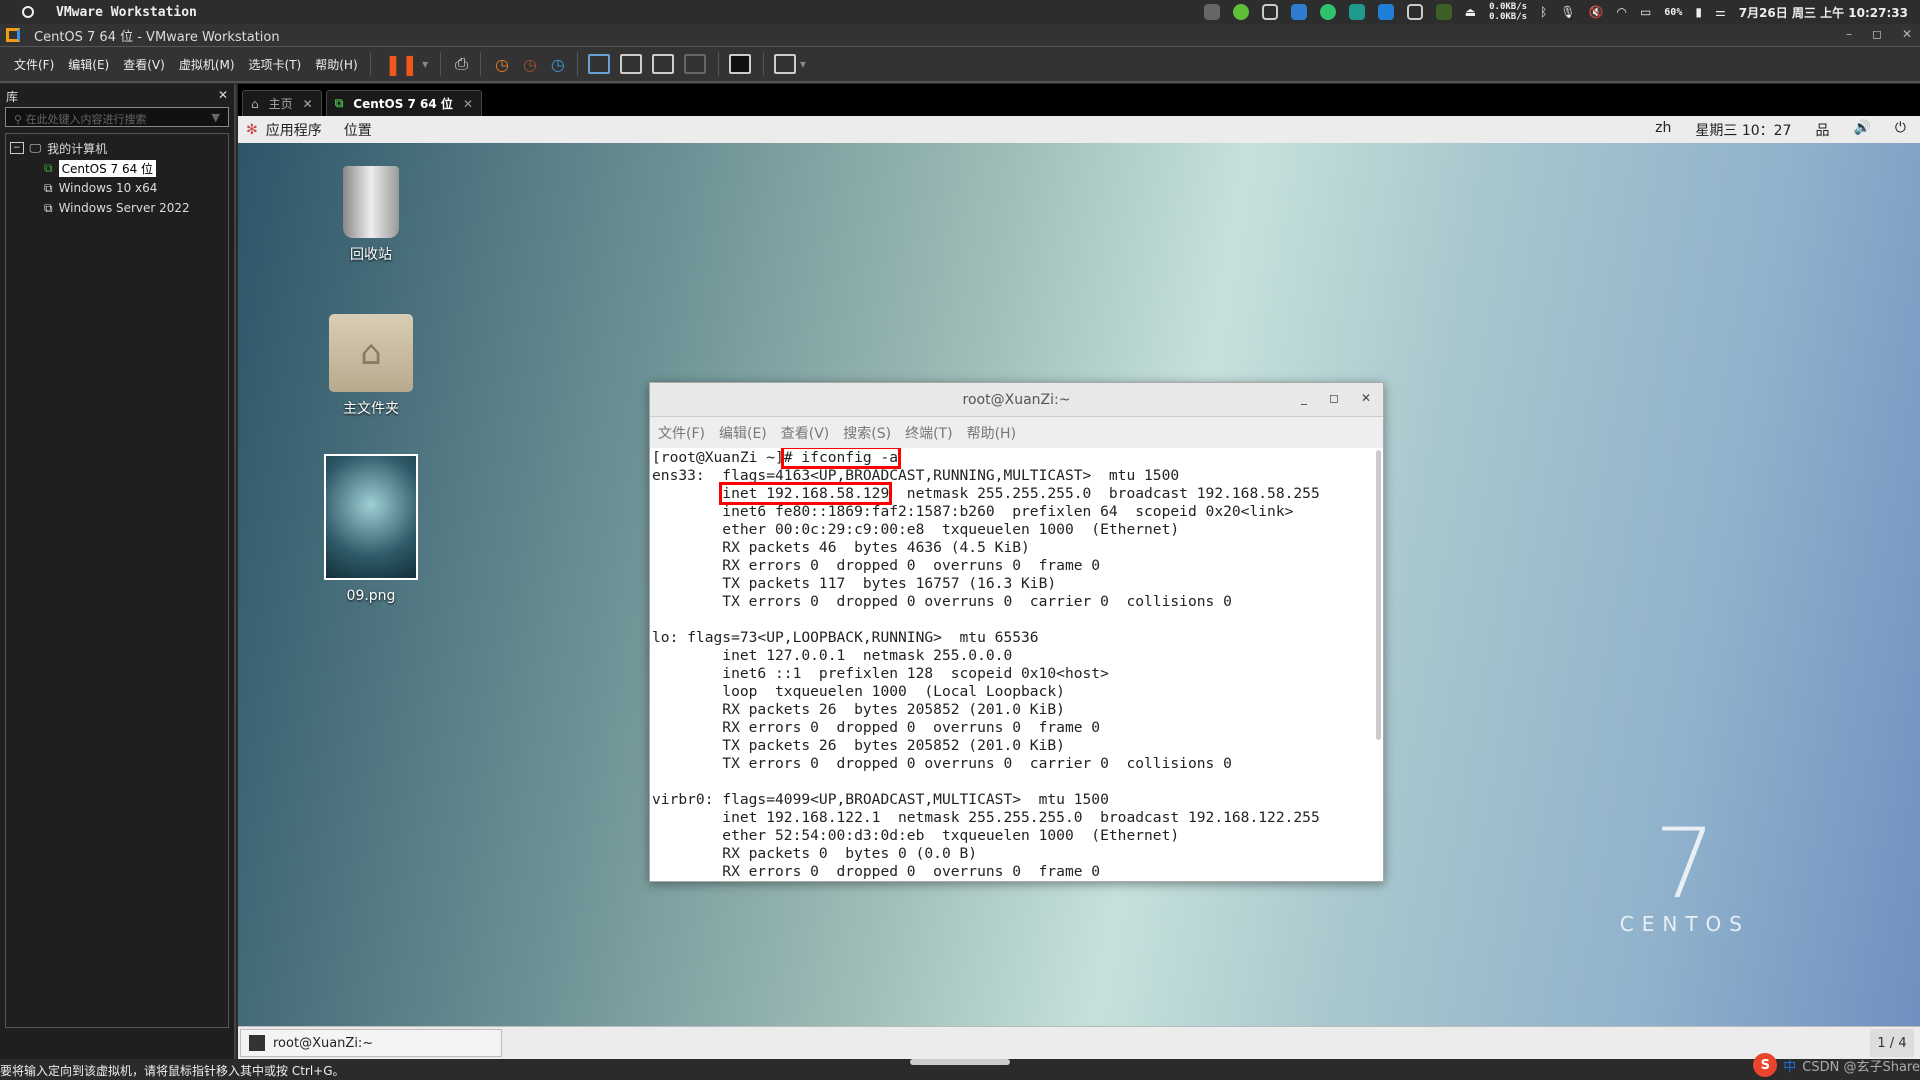 The image size is (1920, 1080). What do you see at coordinates (126, 12) in the screenshot?
I see `host-app-name: VMware Workstation` at bounding box center [126, 12].